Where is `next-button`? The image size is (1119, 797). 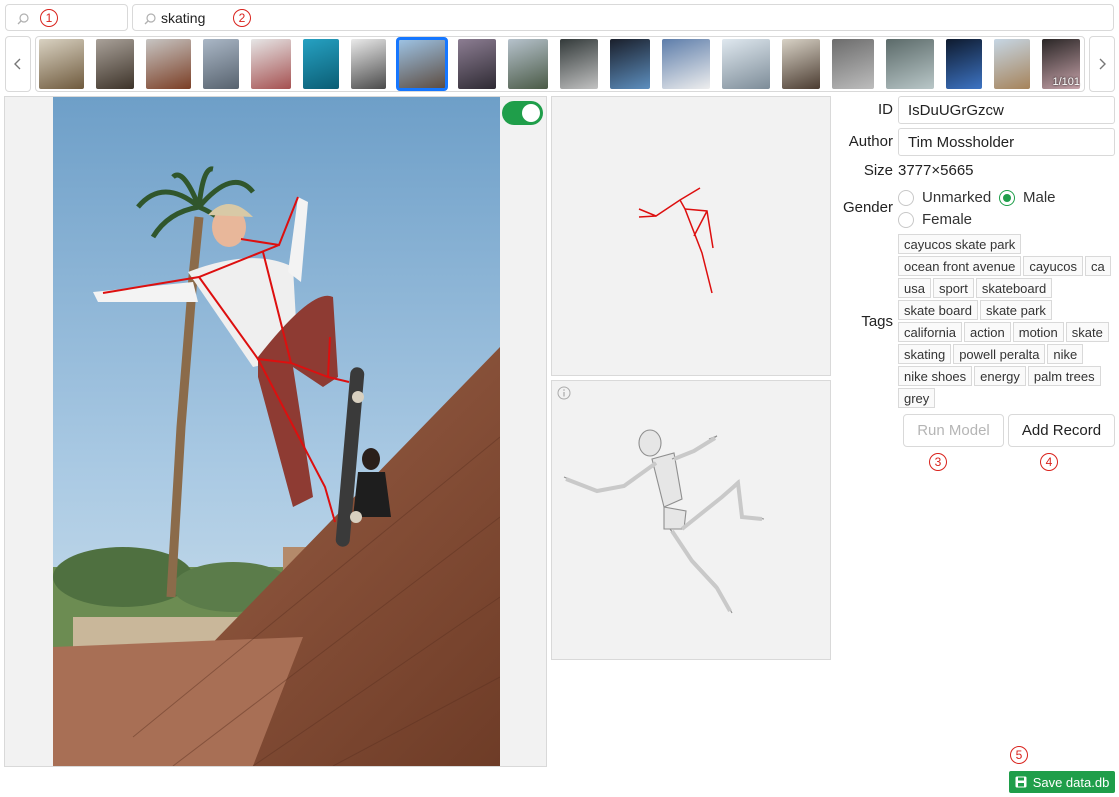 next-button is located at coordinates (1102, 64).